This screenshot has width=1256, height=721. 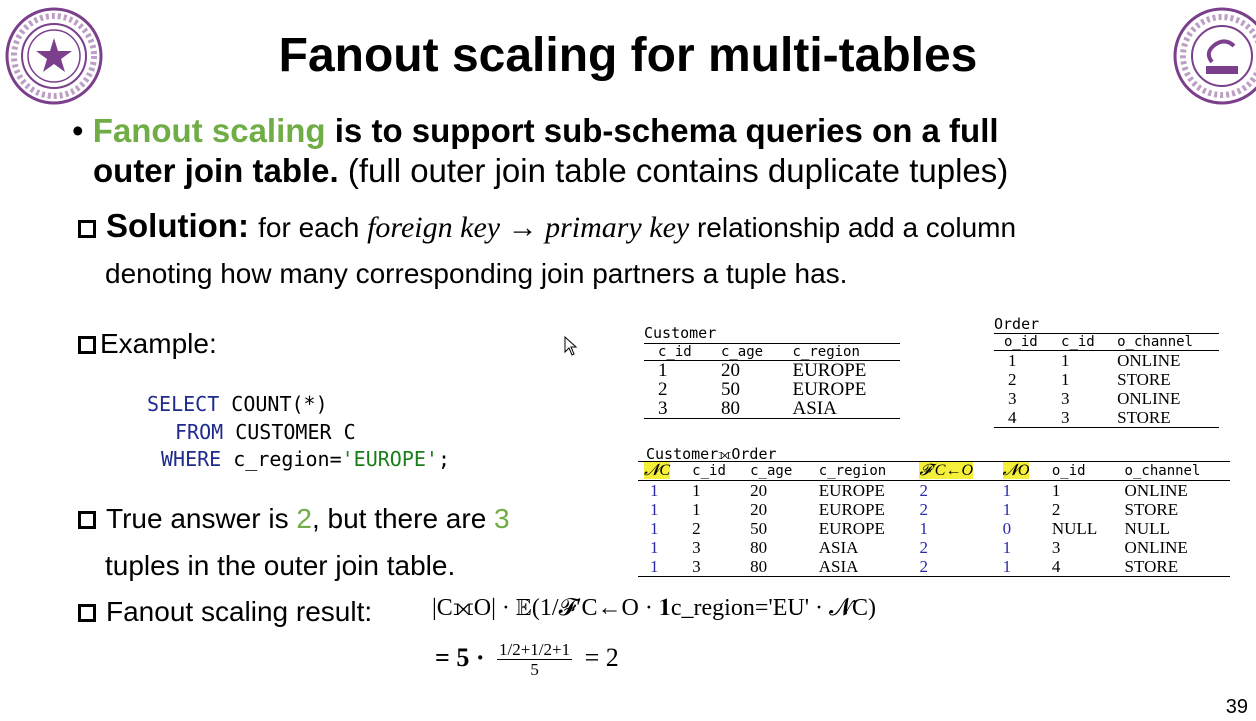 What do you see at coordinates (389, 459) in the screenshot?
I see `sql-string: 'EUROPE'` at bounding box center [389, 459].